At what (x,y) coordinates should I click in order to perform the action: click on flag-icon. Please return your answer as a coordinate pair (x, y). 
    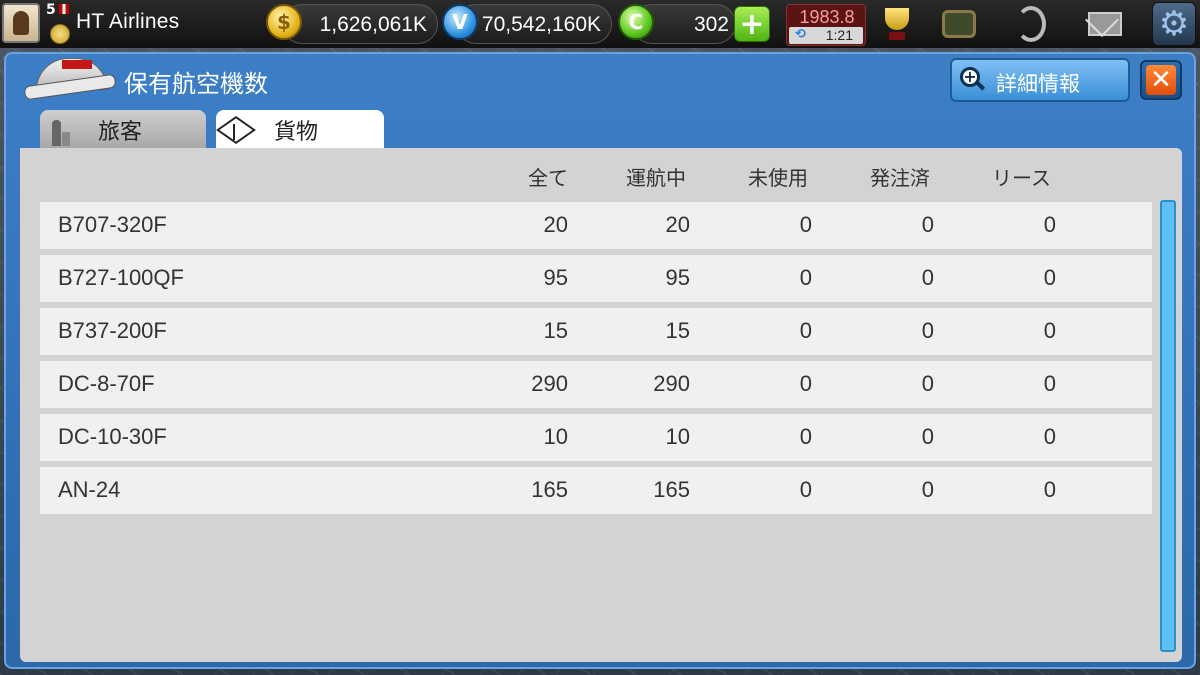
    Looking at the image, I should click on (64, 9).